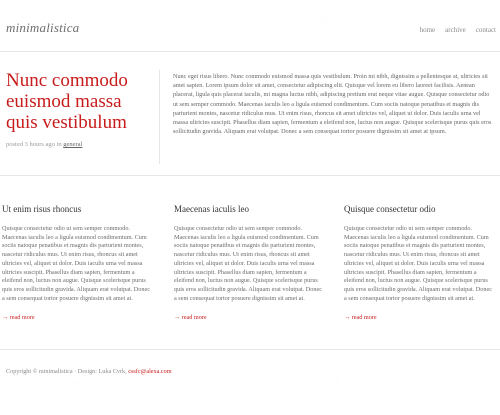  I want to click on featured-post-meta-prefix: posted 3 hours ago in, so click(34, 144).